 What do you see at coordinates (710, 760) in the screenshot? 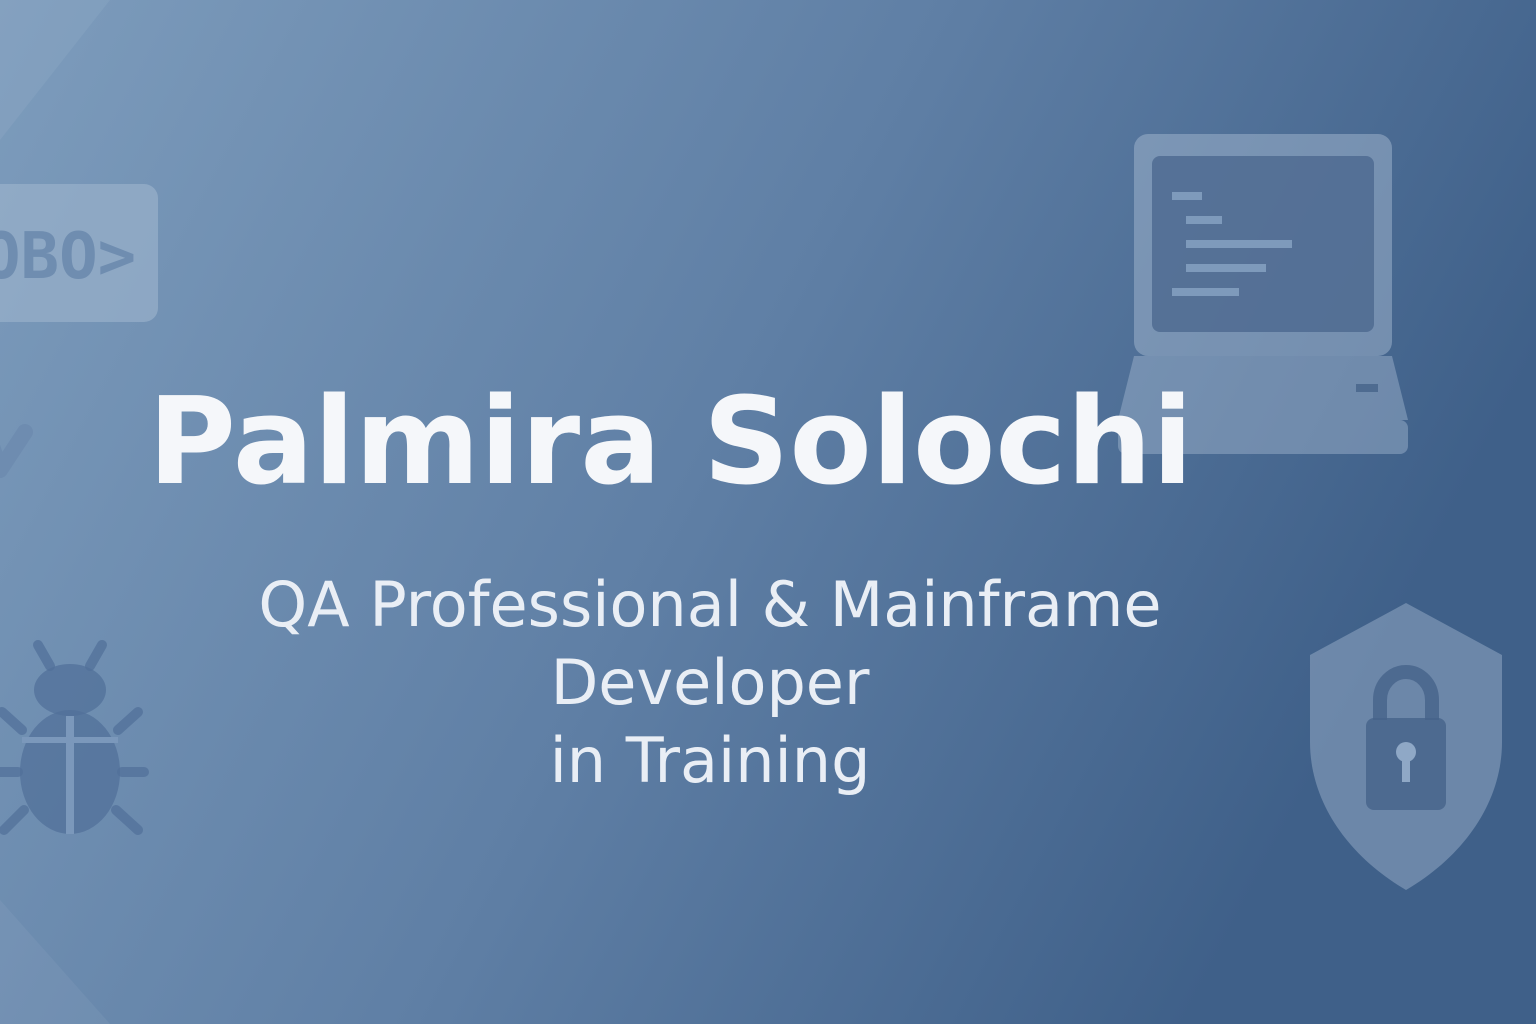
I see `subtitle-line-2: in Training` at bounding box center [710, 760].